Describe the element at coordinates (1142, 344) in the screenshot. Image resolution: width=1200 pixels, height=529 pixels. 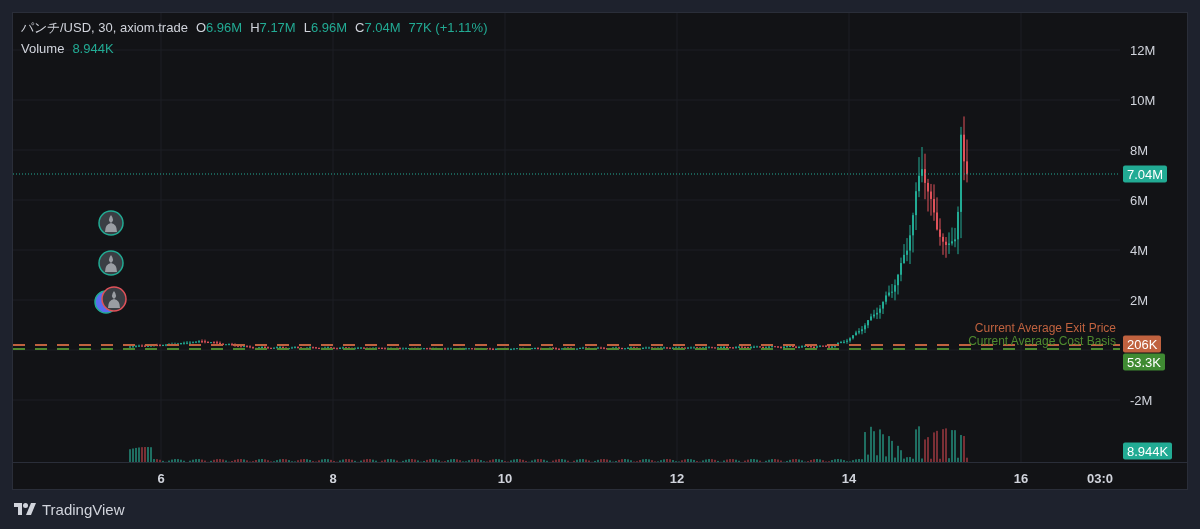
I see `price-tag: 206K` at that location.